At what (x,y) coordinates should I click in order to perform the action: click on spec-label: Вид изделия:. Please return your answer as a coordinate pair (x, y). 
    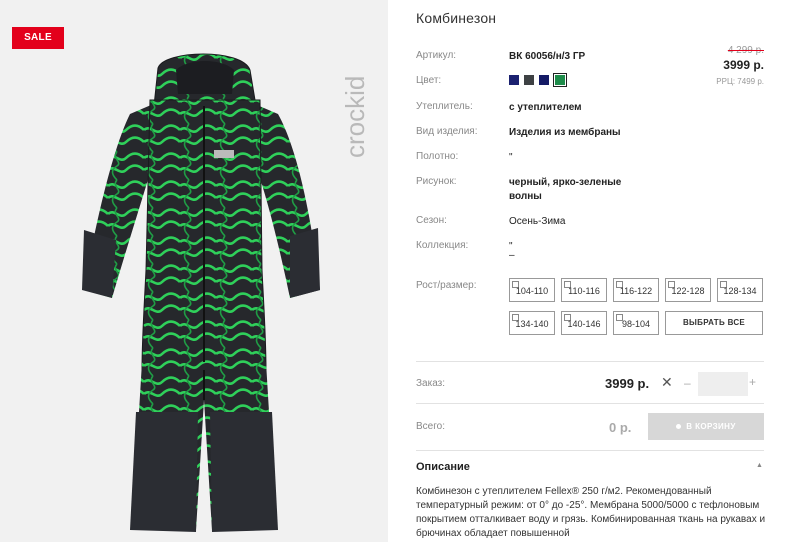
    Looking at the image, I should click on (447, 131).